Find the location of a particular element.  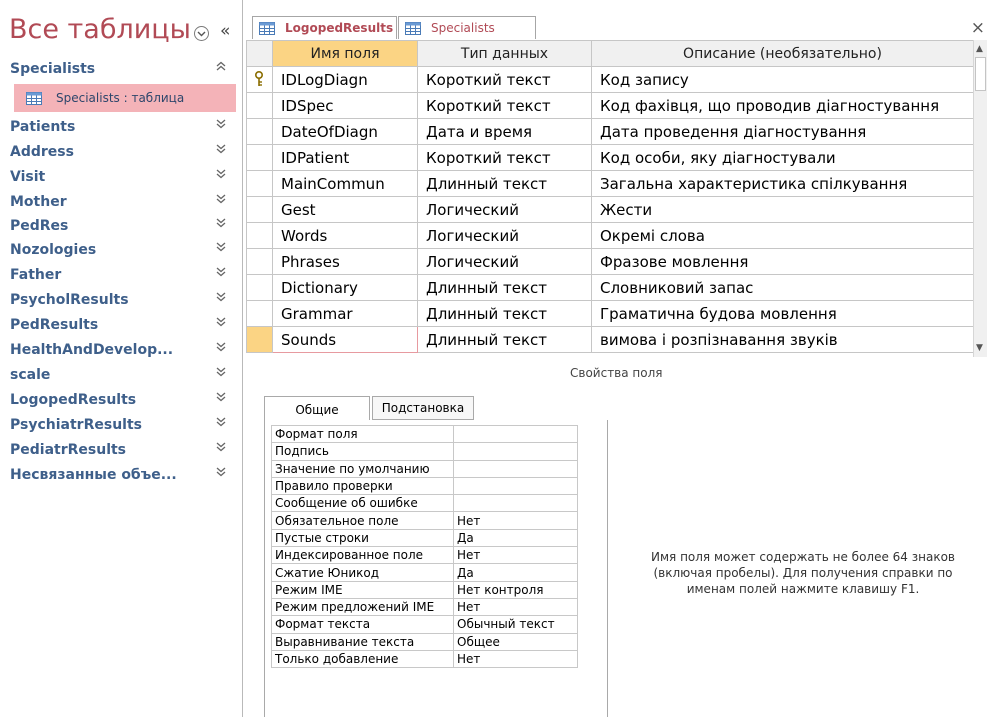

nav-group-11: scale is located at coordinates (124, 375).